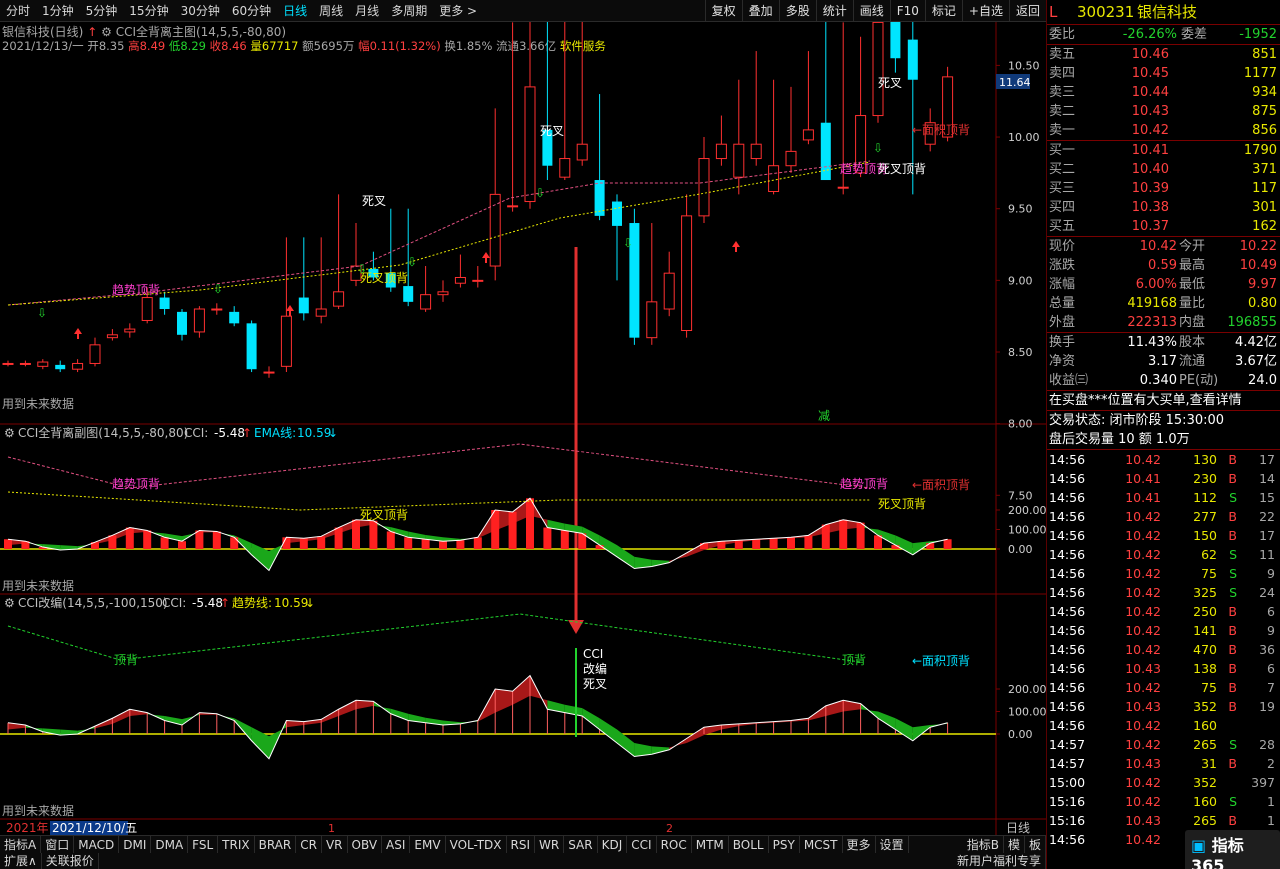 The width and height of the screenshot is (1280, 869). Describe the element at coordinates (1062, 111) in the screenshot. I see `ask-level-label: 卖二` at that location.